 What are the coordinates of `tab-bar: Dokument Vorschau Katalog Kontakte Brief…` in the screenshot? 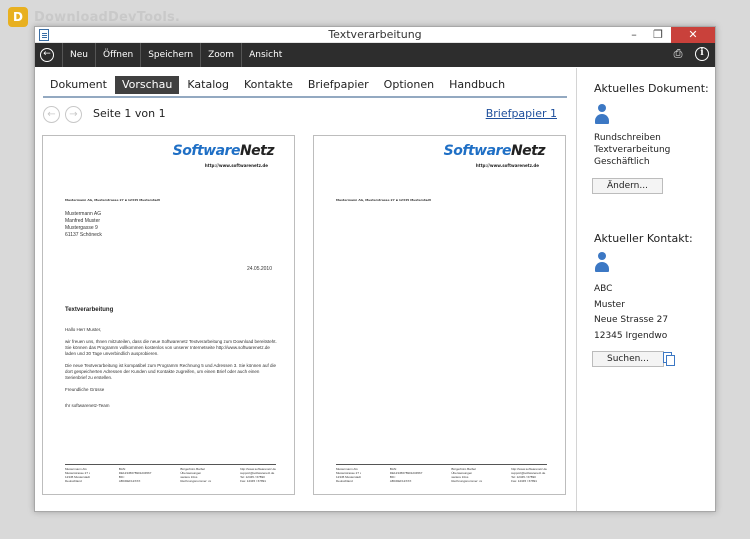 It's located at (278, 85).